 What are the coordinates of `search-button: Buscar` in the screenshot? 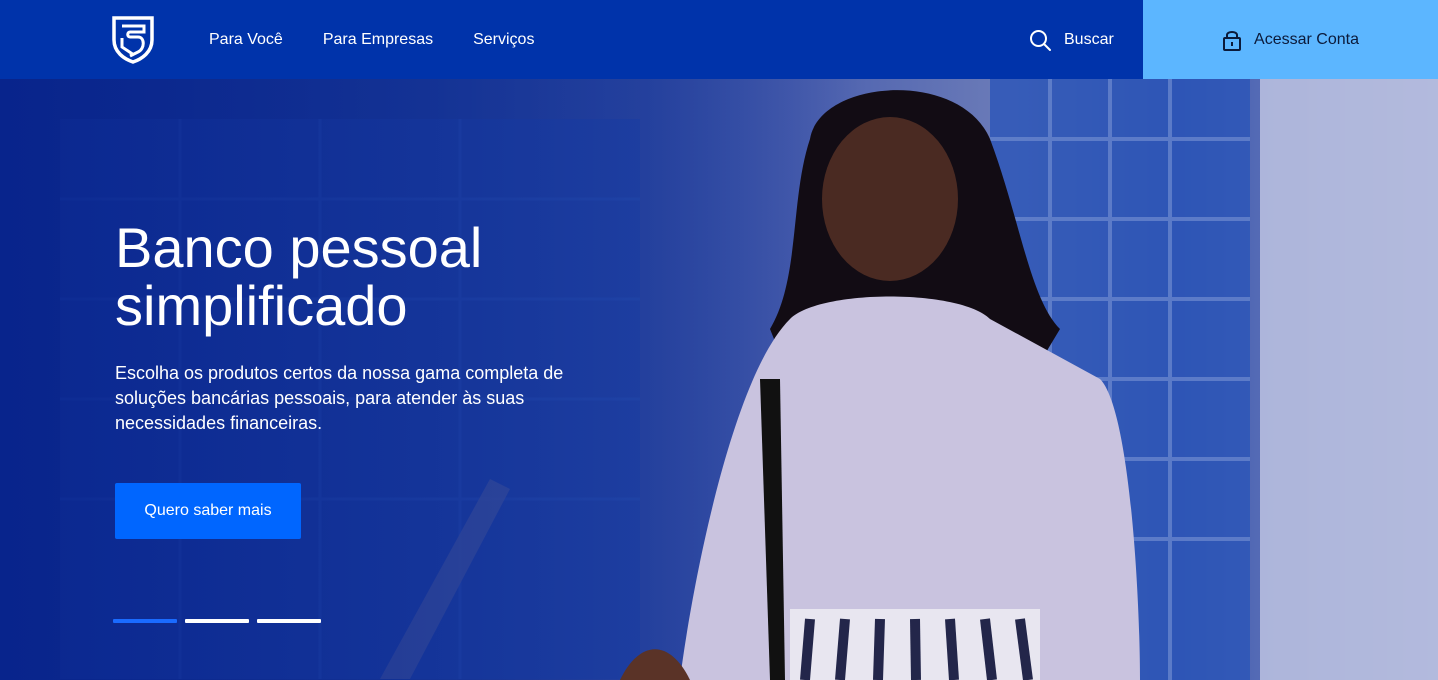 It's located at (1071, 39).